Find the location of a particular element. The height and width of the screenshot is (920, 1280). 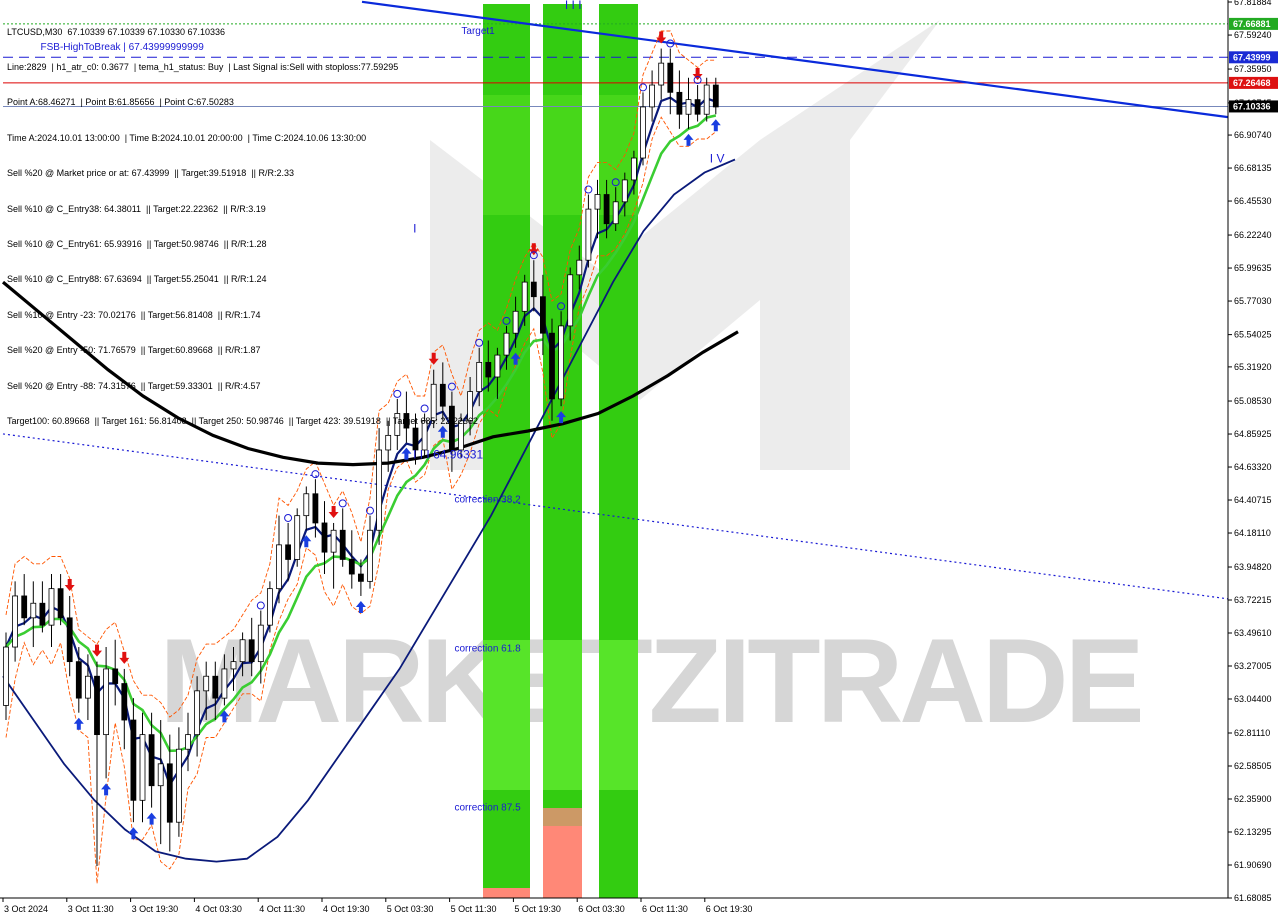

chart-annotation: I V is located at coordinates (717, 158).